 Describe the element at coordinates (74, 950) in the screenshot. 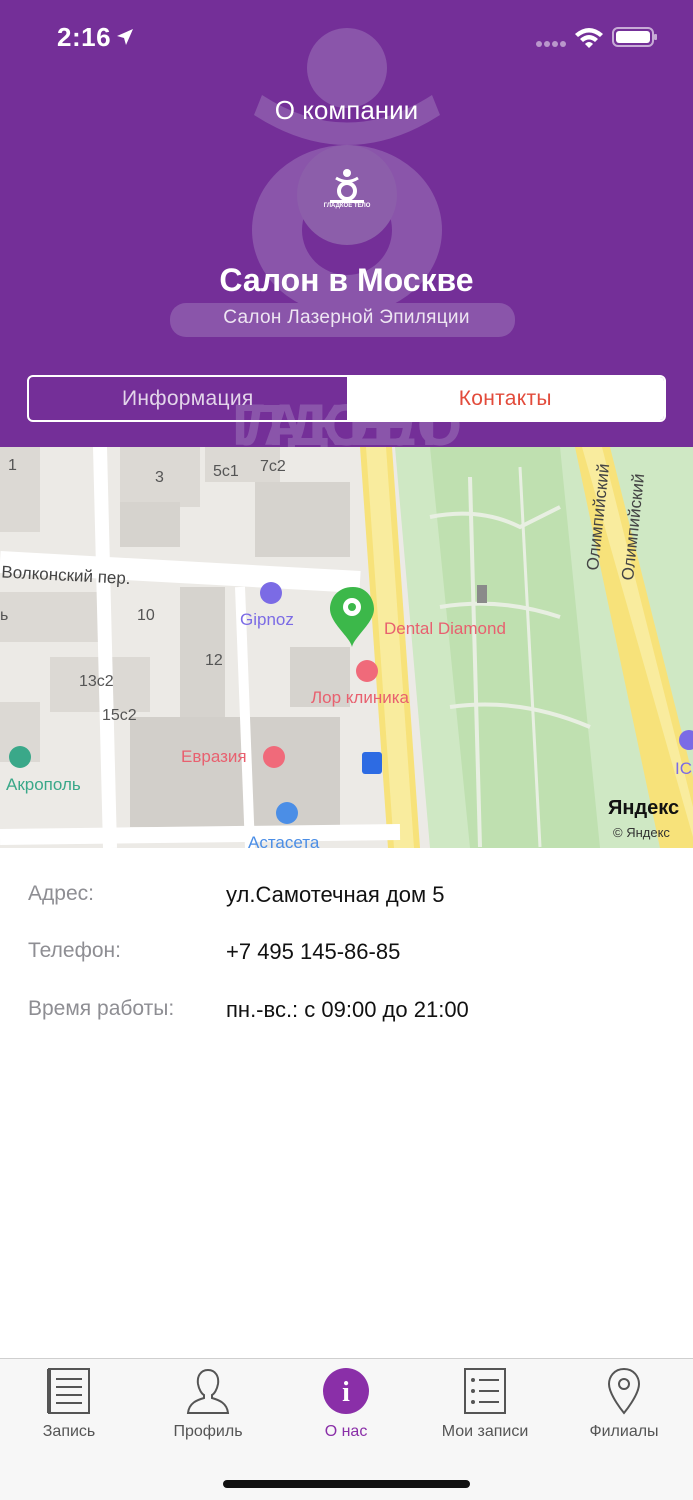

I see `phone-label: Телефон:` at that location.